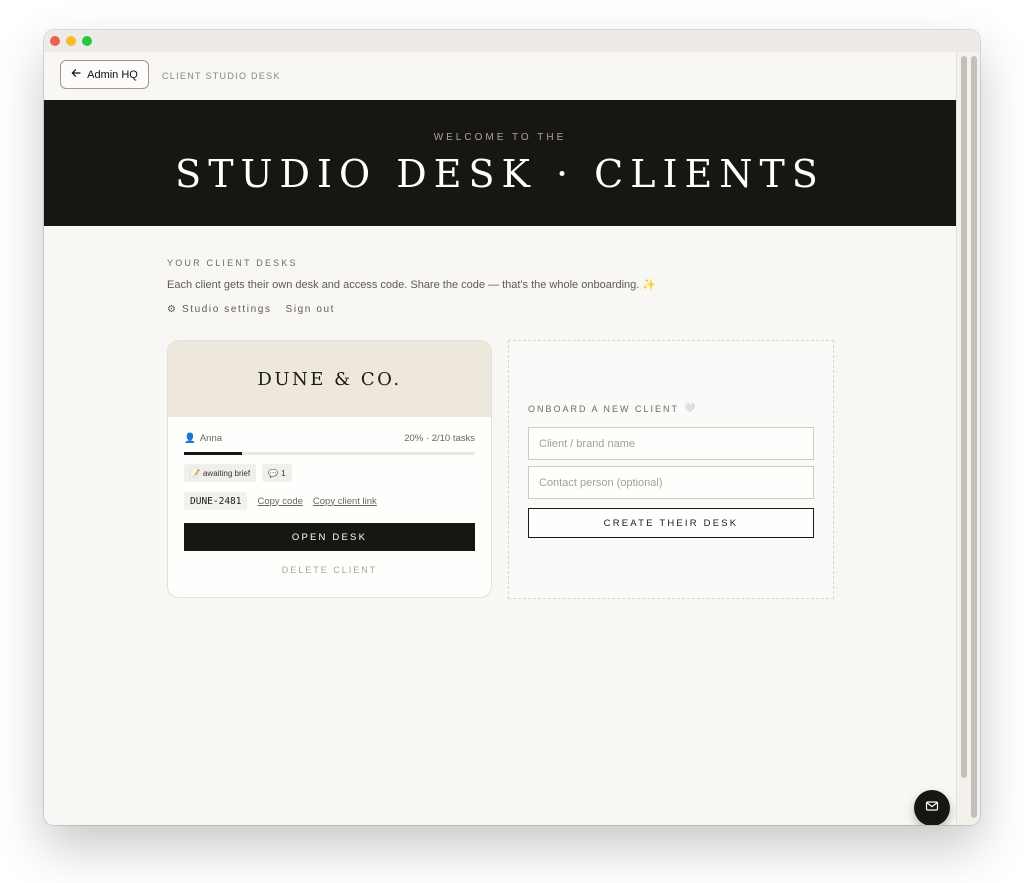 This screenshot has width=1024, height=883. What do you see at coordinates (500, 76) in the screenshot?
I see `top-bar: Admin HQ CLIENT STUDIO DESK` at bounding box center [500, 76].